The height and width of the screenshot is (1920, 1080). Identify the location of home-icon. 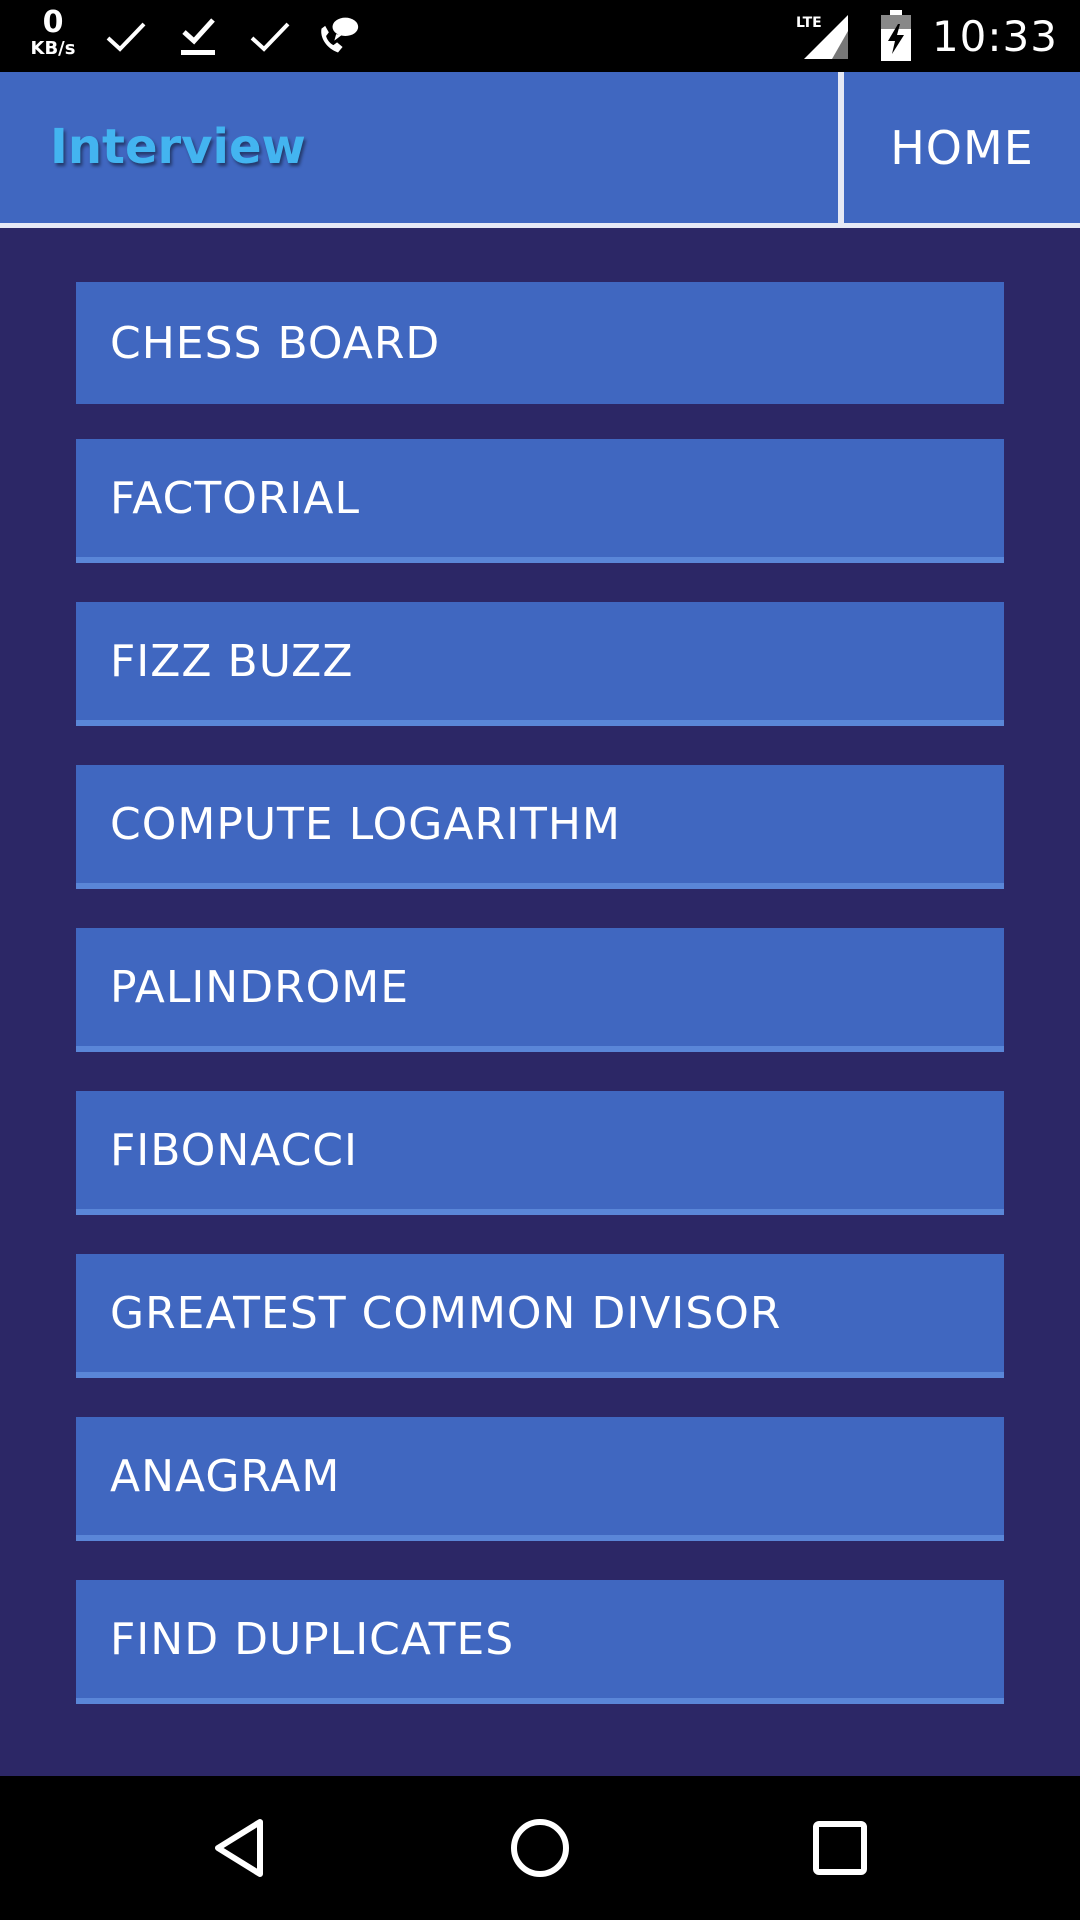
(540, 1848).